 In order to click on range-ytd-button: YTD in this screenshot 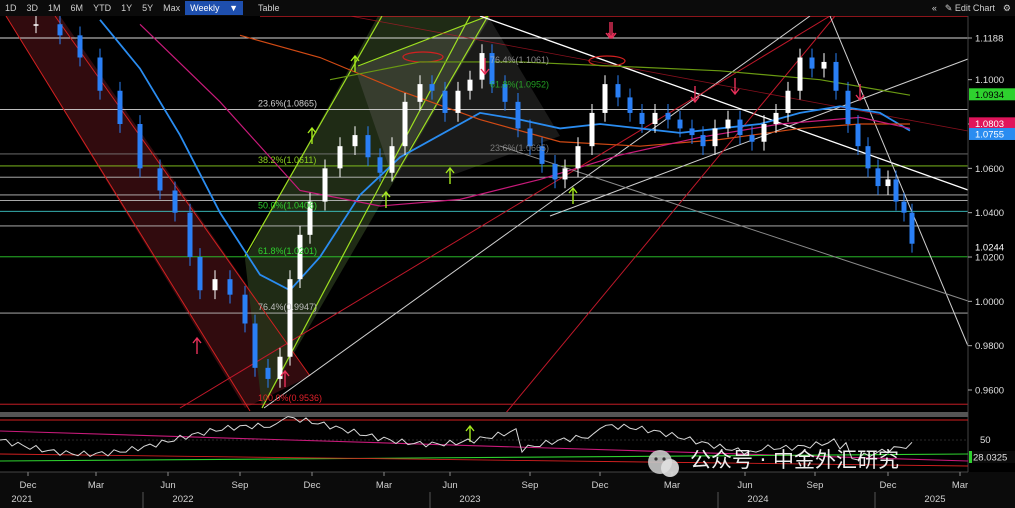, I will do `click(102, 8)`.